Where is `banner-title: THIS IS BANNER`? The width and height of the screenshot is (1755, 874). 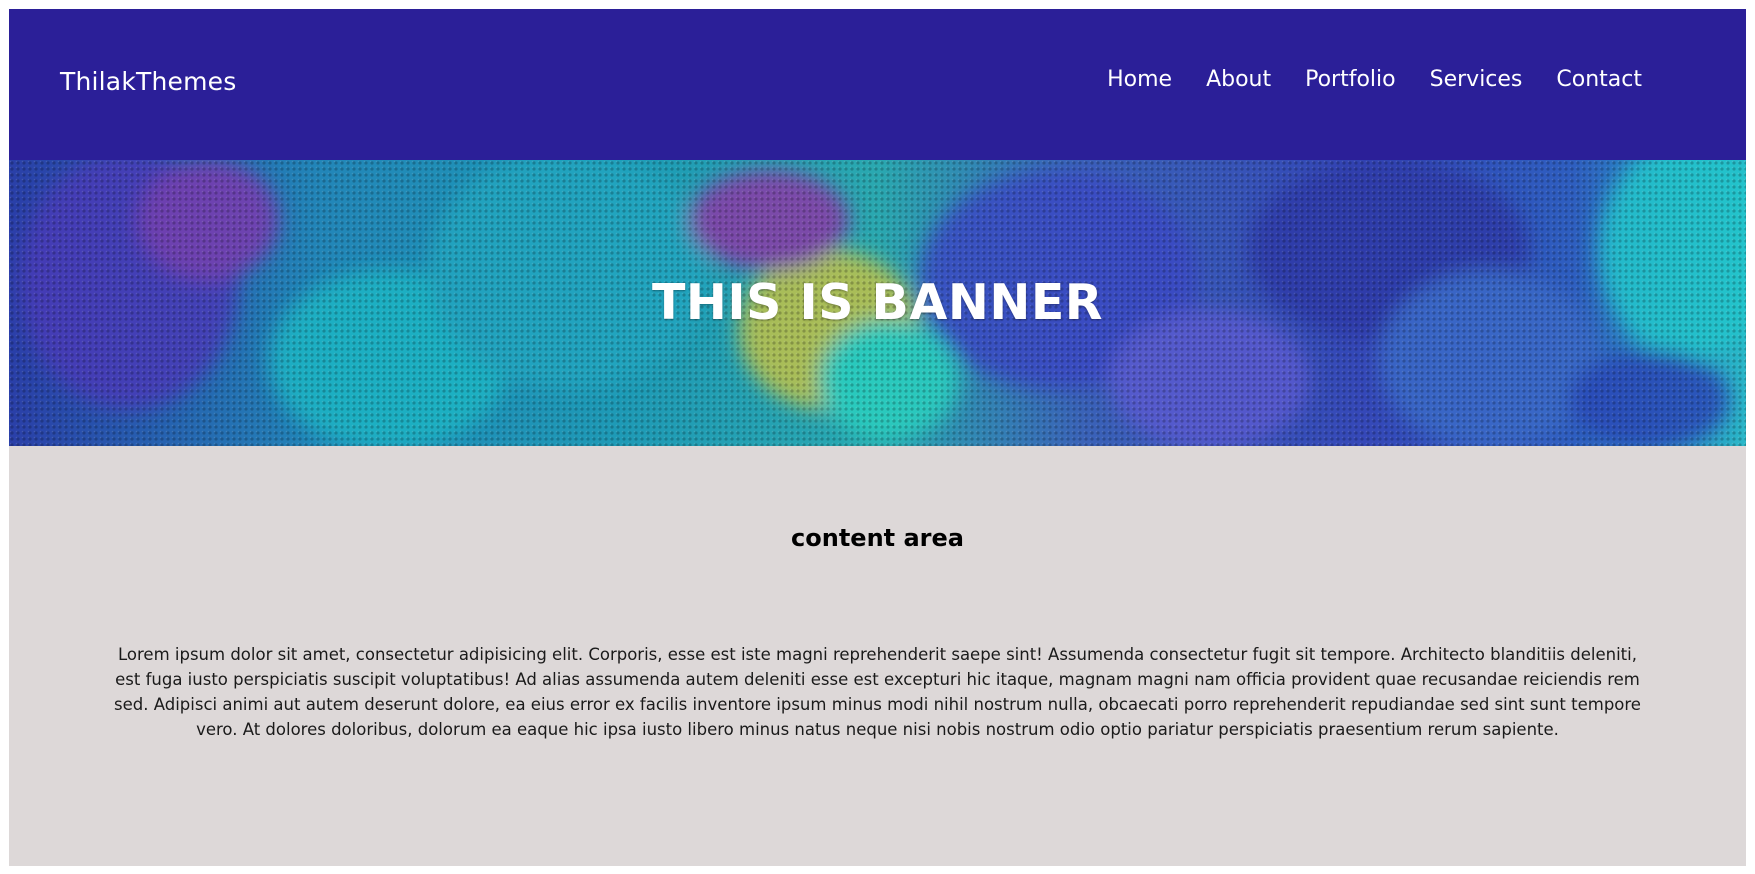 banner-title: THIS IS BANNER is located at coordinates (877, 302).